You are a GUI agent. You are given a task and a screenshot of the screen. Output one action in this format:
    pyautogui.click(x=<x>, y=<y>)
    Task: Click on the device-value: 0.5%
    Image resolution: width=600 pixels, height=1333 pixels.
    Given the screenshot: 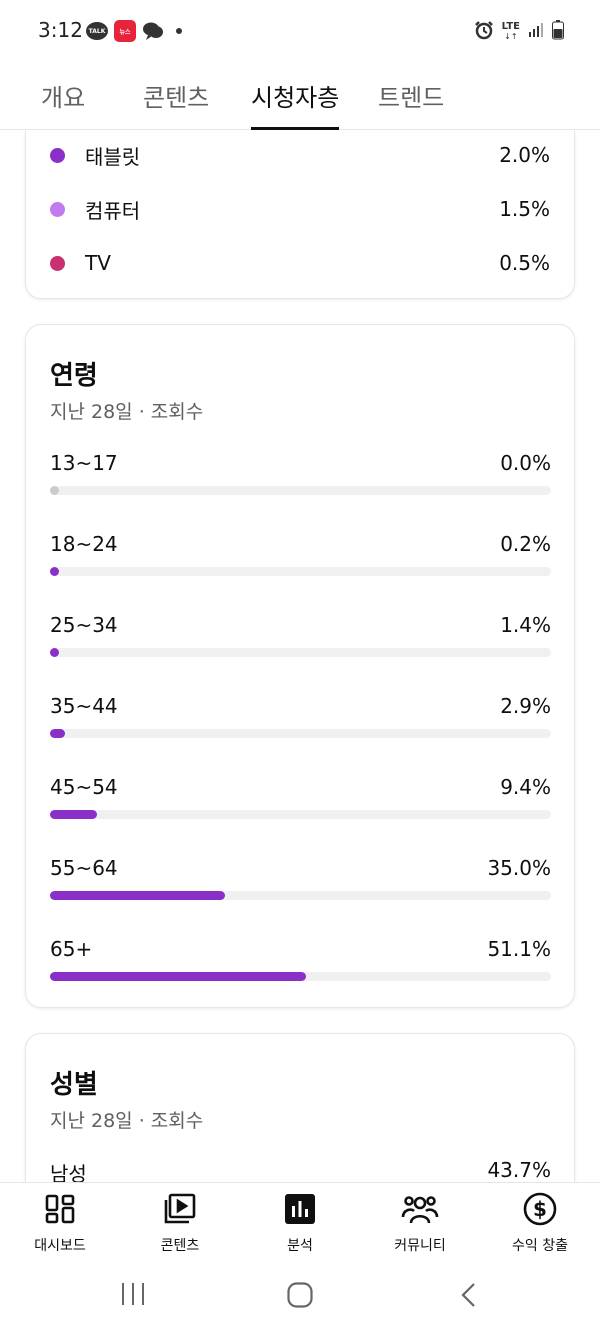 What is the action you would take?
    pyautogui.click(x=524, y=263)
    